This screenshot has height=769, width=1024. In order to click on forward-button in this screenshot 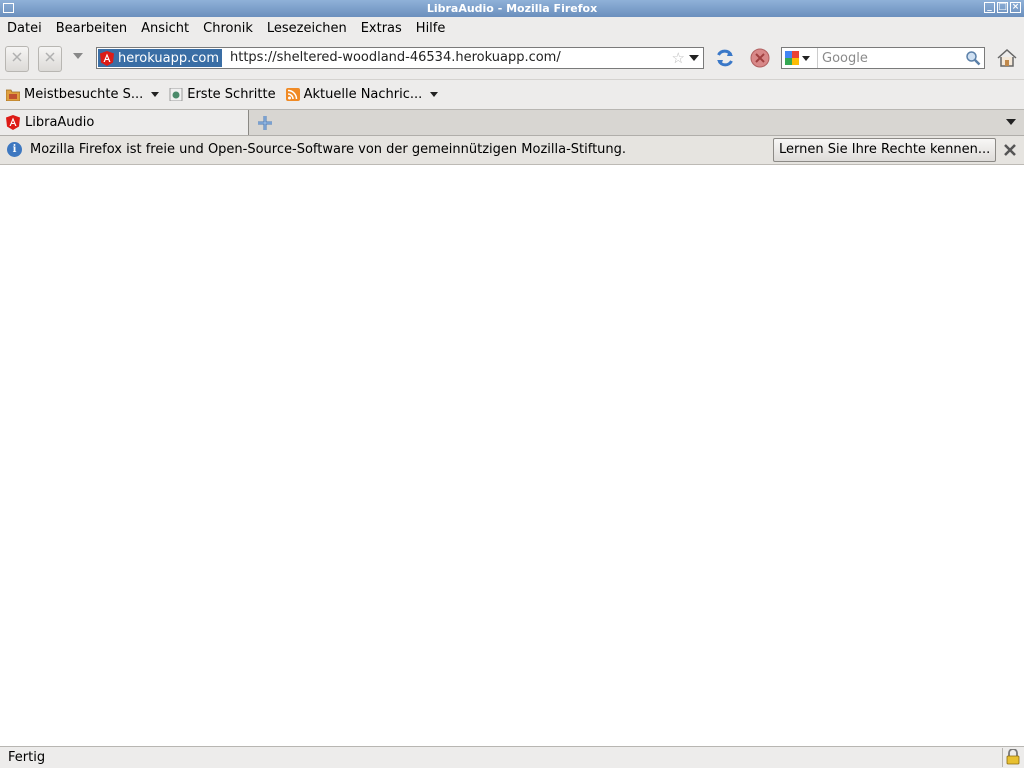, I will do `click(50, 59)`.